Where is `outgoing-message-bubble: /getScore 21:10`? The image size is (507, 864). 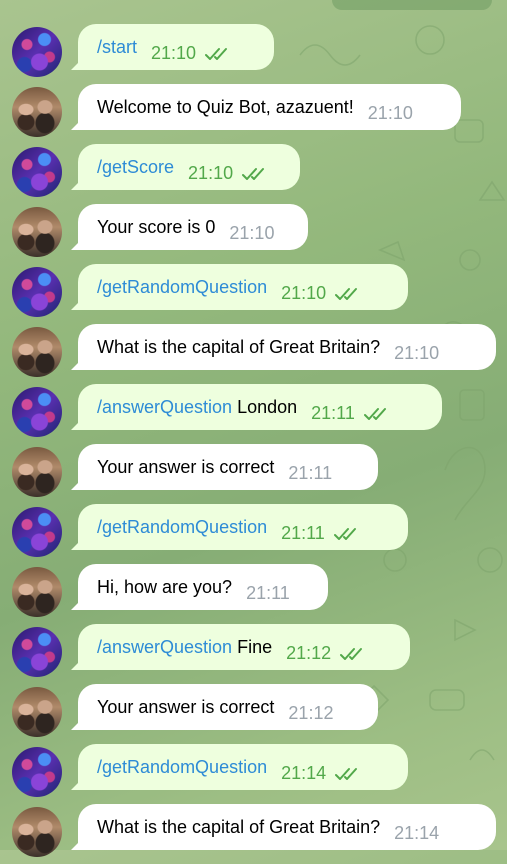 outgoing-message-bubble: /getScore 21:10 is located at coordinates (189, 167).